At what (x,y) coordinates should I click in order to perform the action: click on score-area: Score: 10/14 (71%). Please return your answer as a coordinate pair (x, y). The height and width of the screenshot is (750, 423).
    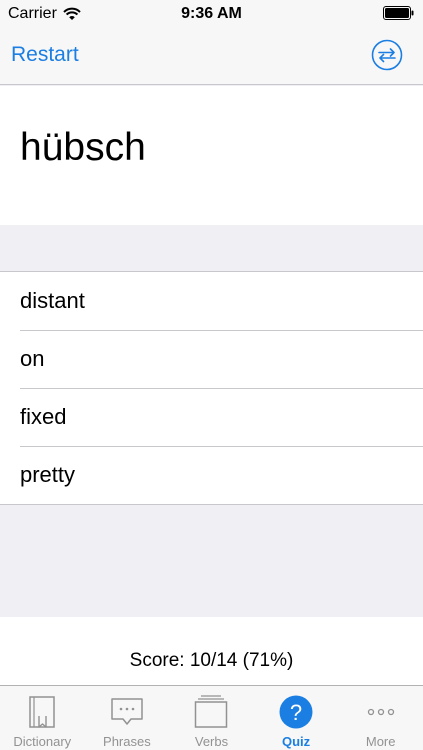
    Looking at the image, I should click on (211, 651).